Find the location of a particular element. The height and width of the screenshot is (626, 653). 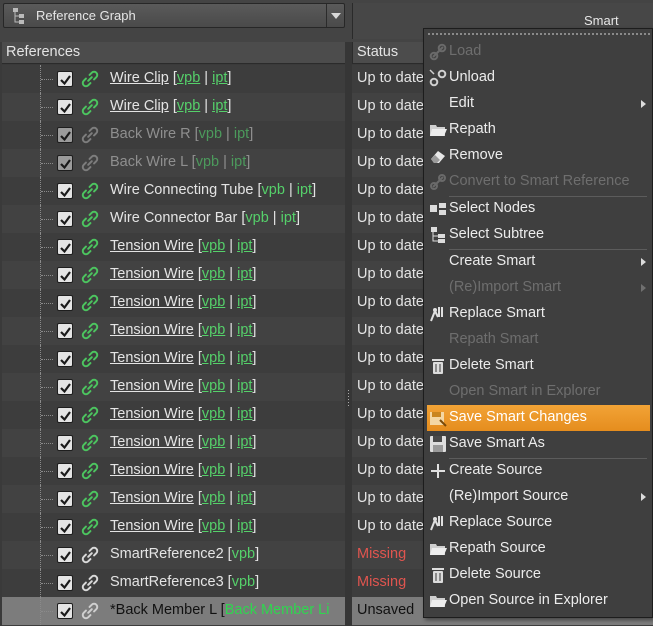

reference-row: *Back Member L [Back Member Li is located at coordinates (173, 611).